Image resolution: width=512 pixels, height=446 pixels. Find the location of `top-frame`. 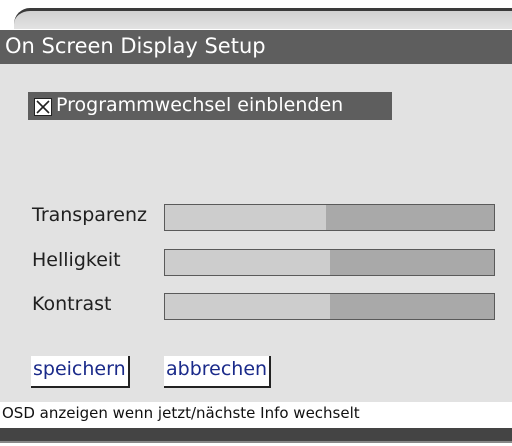

top-frame is located at coordinates (256, 15).